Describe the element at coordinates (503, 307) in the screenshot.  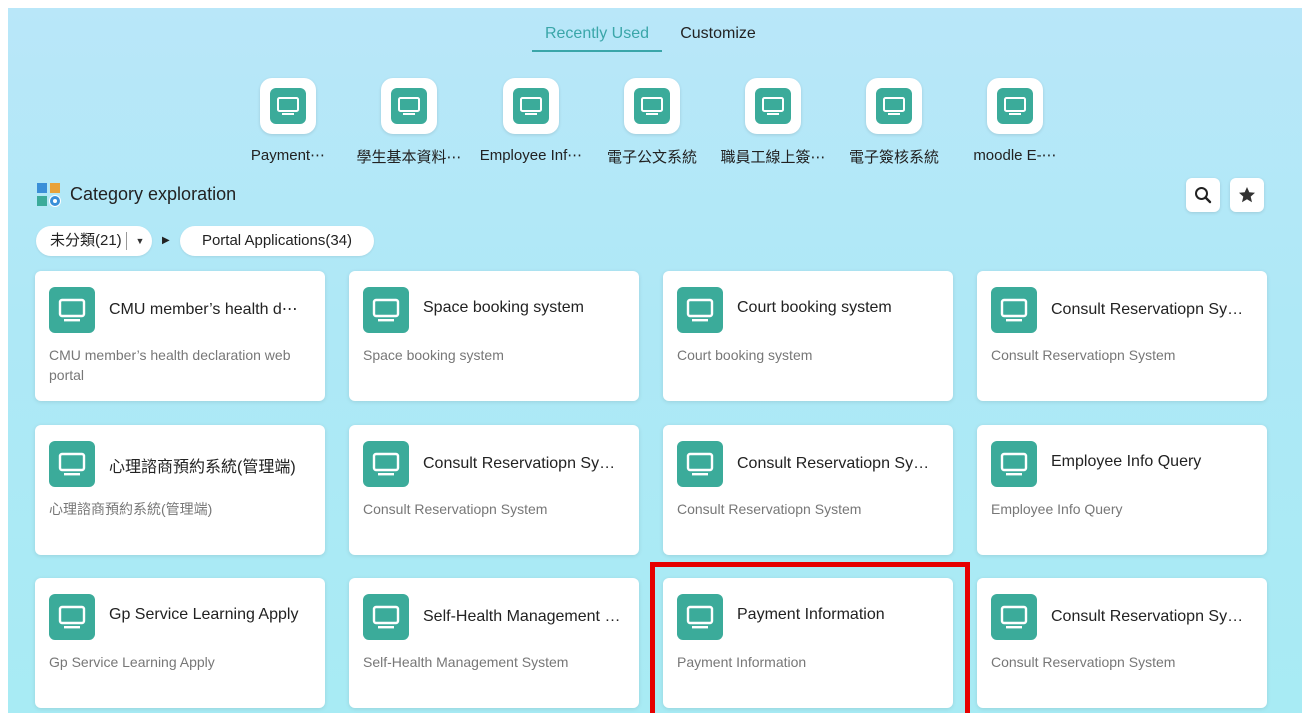
I see `app-card-title: Space booking system` at that location.